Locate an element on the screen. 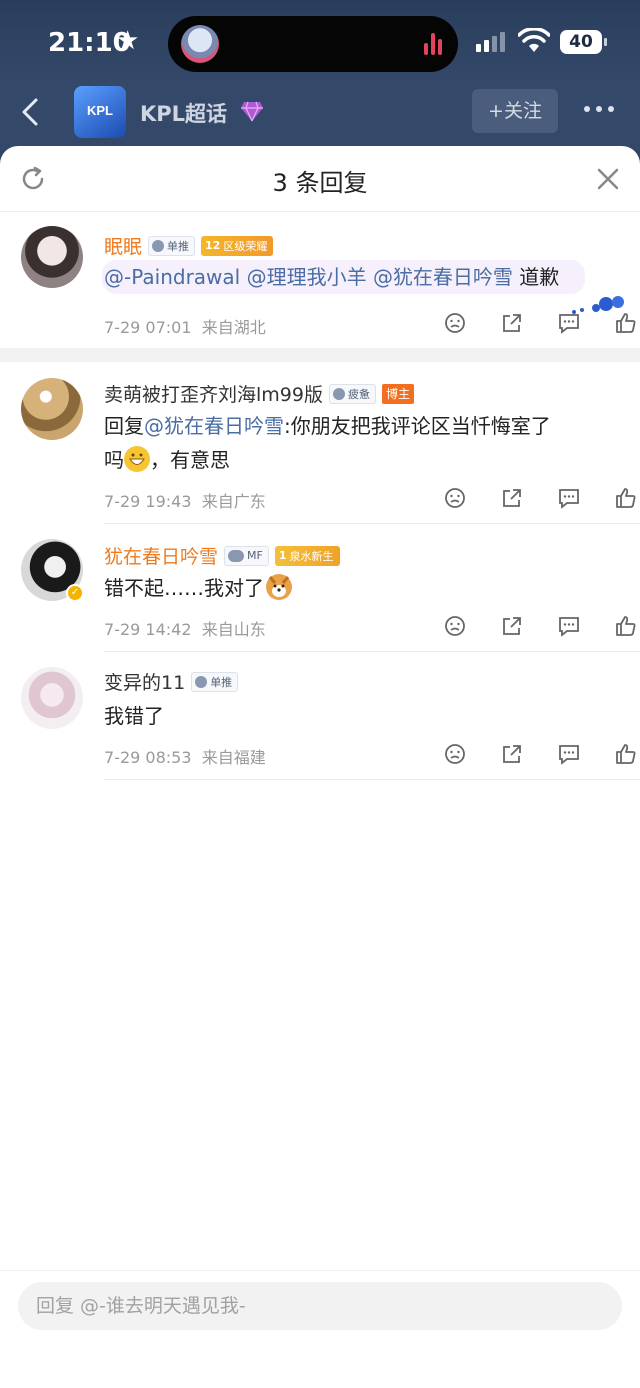  username: 犹在春日吟雪 is located at coordinates (161, 555).